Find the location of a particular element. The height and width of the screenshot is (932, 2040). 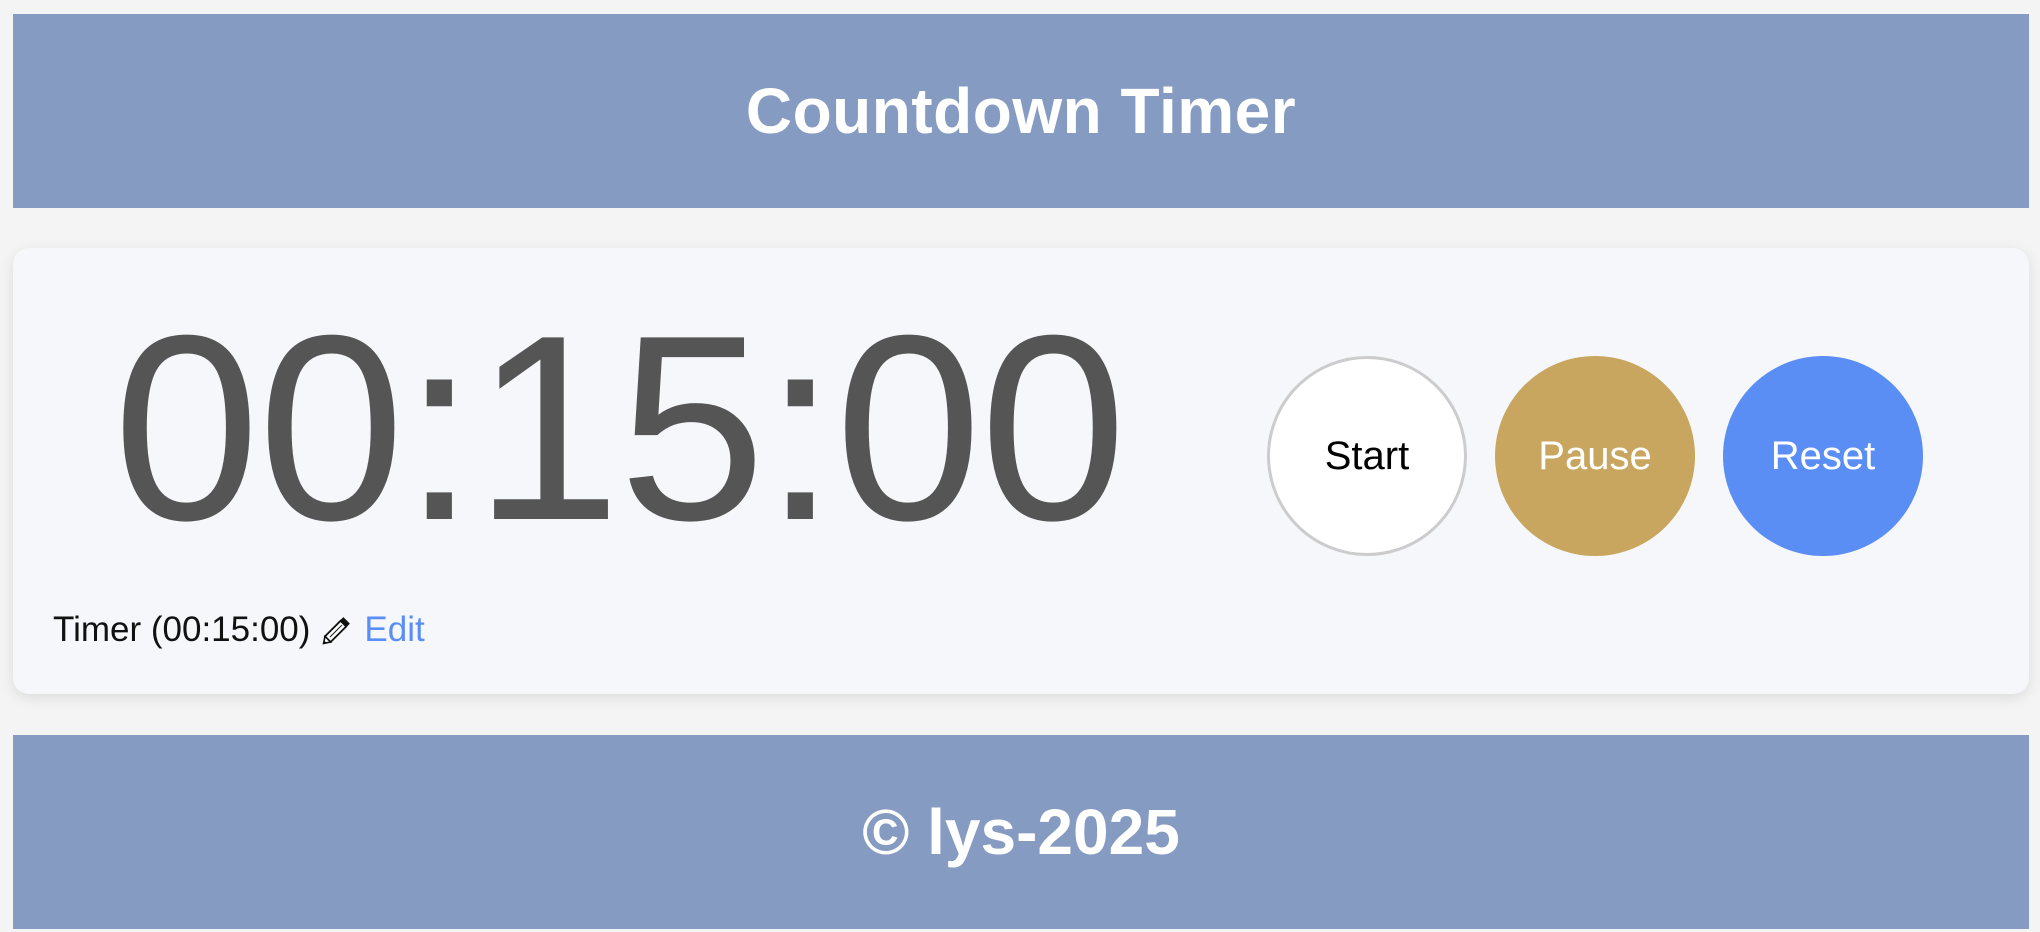

start-button: Start is located at coordinates (1367, 456).